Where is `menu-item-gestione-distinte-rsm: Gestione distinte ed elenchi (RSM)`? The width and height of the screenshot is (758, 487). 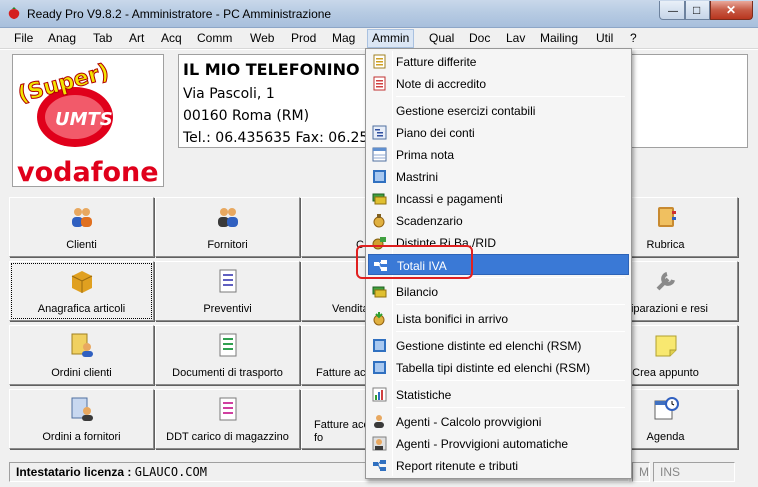 menu-item-gestione-distinte-rsm: Gestione distinte ed elenchi (RSM) is located at coordinates (498, 345).